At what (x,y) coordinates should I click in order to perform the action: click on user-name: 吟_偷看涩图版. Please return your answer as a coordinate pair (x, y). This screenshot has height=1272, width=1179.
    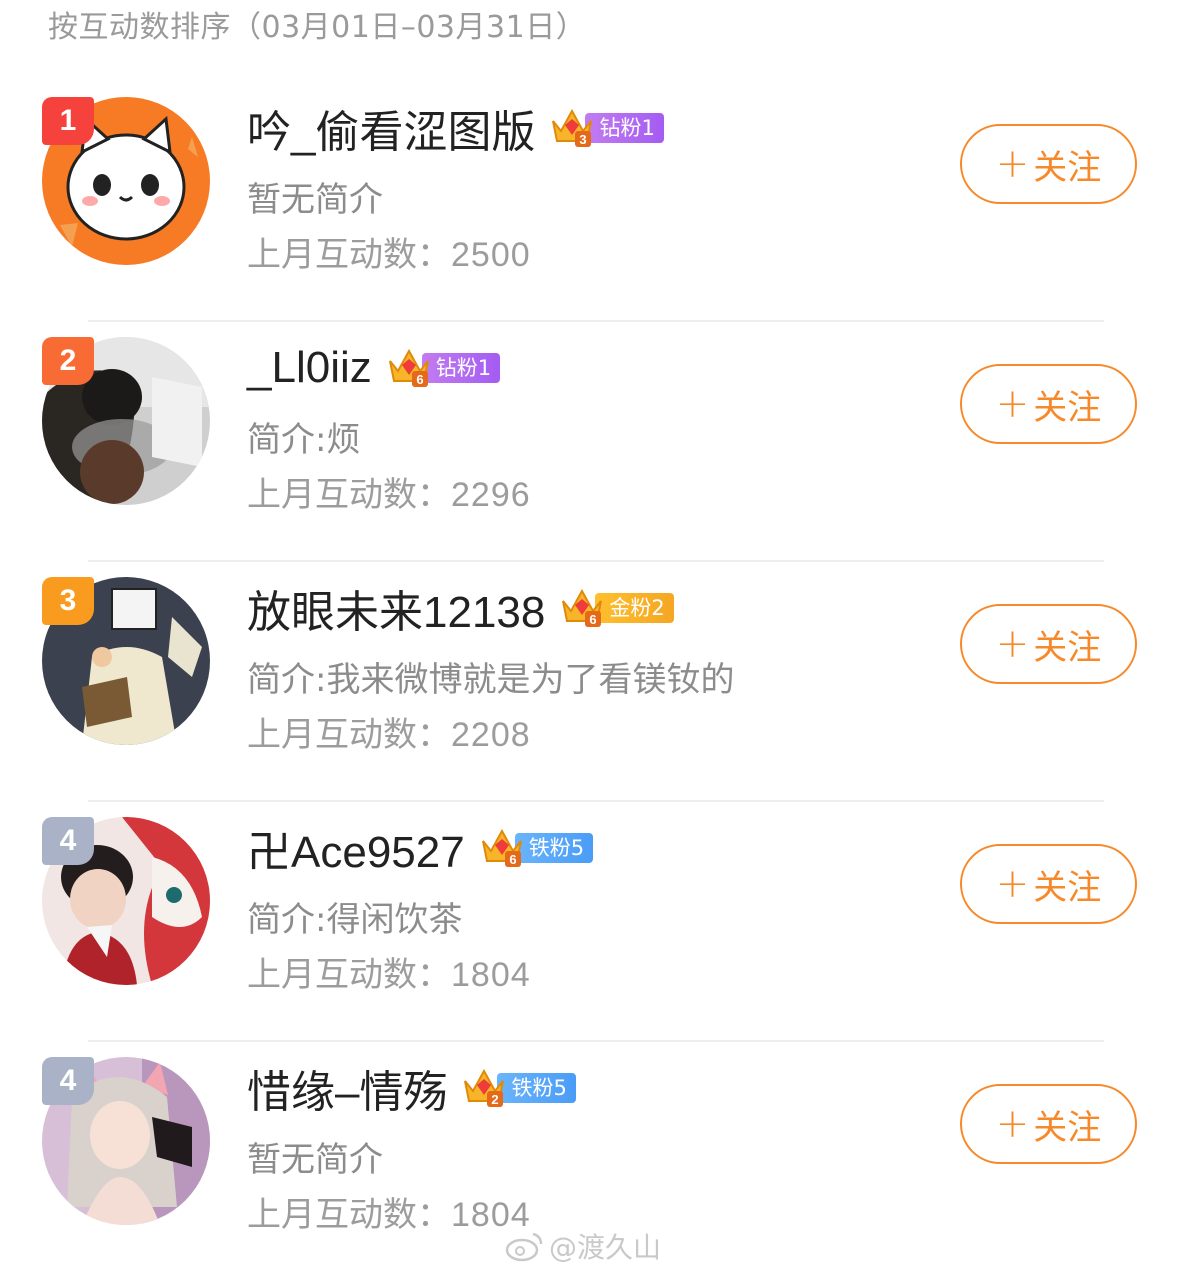
    Looking at the image, I should click on (391, 128).